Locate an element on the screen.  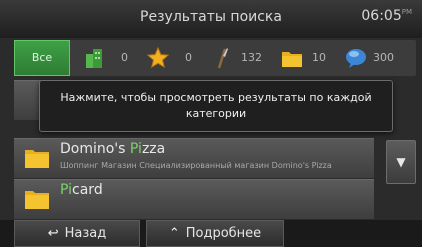
chevron-down-icon: ▼ is located at coordinates (401, 162).